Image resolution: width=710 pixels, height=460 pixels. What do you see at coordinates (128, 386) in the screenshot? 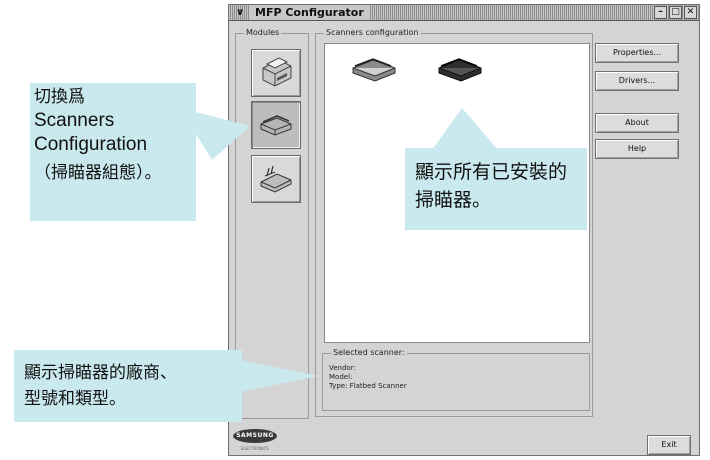
I see `vendor-info-callout: 顯示掃瞄器的廠商、 型號和類型。` at bounding box center [128, 386].